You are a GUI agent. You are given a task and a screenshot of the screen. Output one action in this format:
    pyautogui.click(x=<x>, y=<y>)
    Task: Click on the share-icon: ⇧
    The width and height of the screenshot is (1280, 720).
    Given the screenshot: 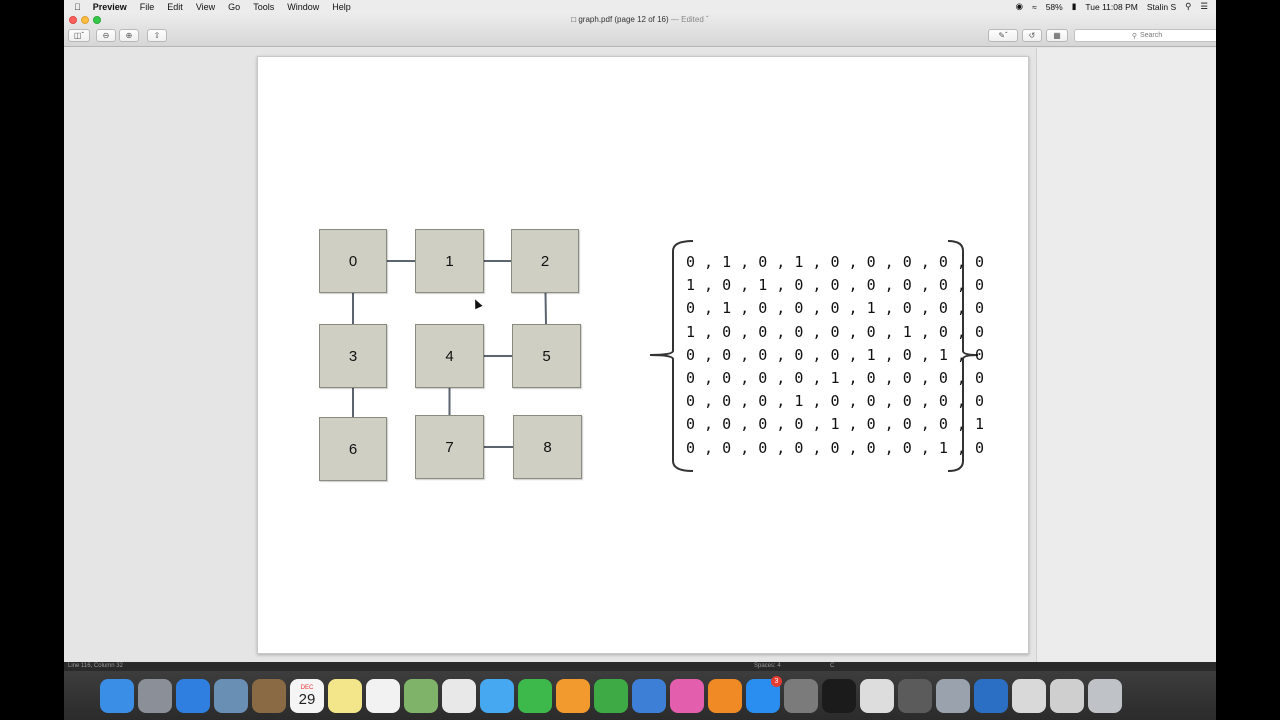 What is the action you would take?
    pyautogui.click(x=157, y=35)
    